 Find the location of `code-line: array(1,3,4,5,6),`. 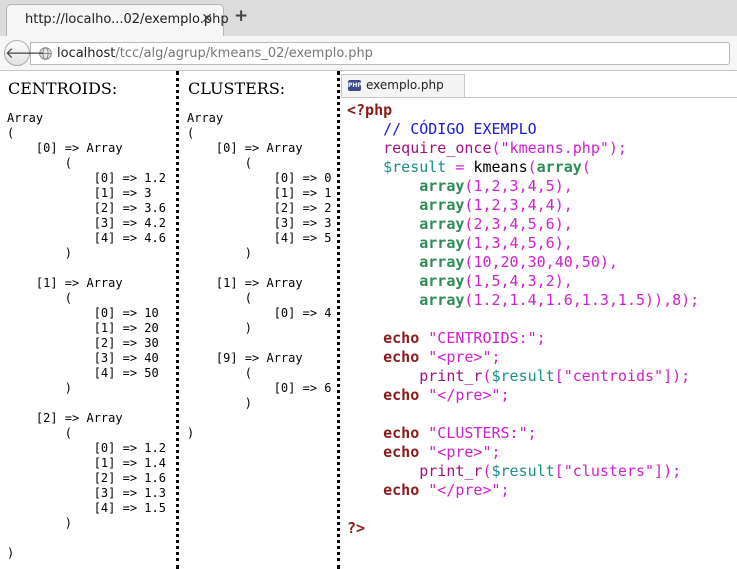

code-line: array(1,3,4,5,6), is located at coordinates (523, 243).